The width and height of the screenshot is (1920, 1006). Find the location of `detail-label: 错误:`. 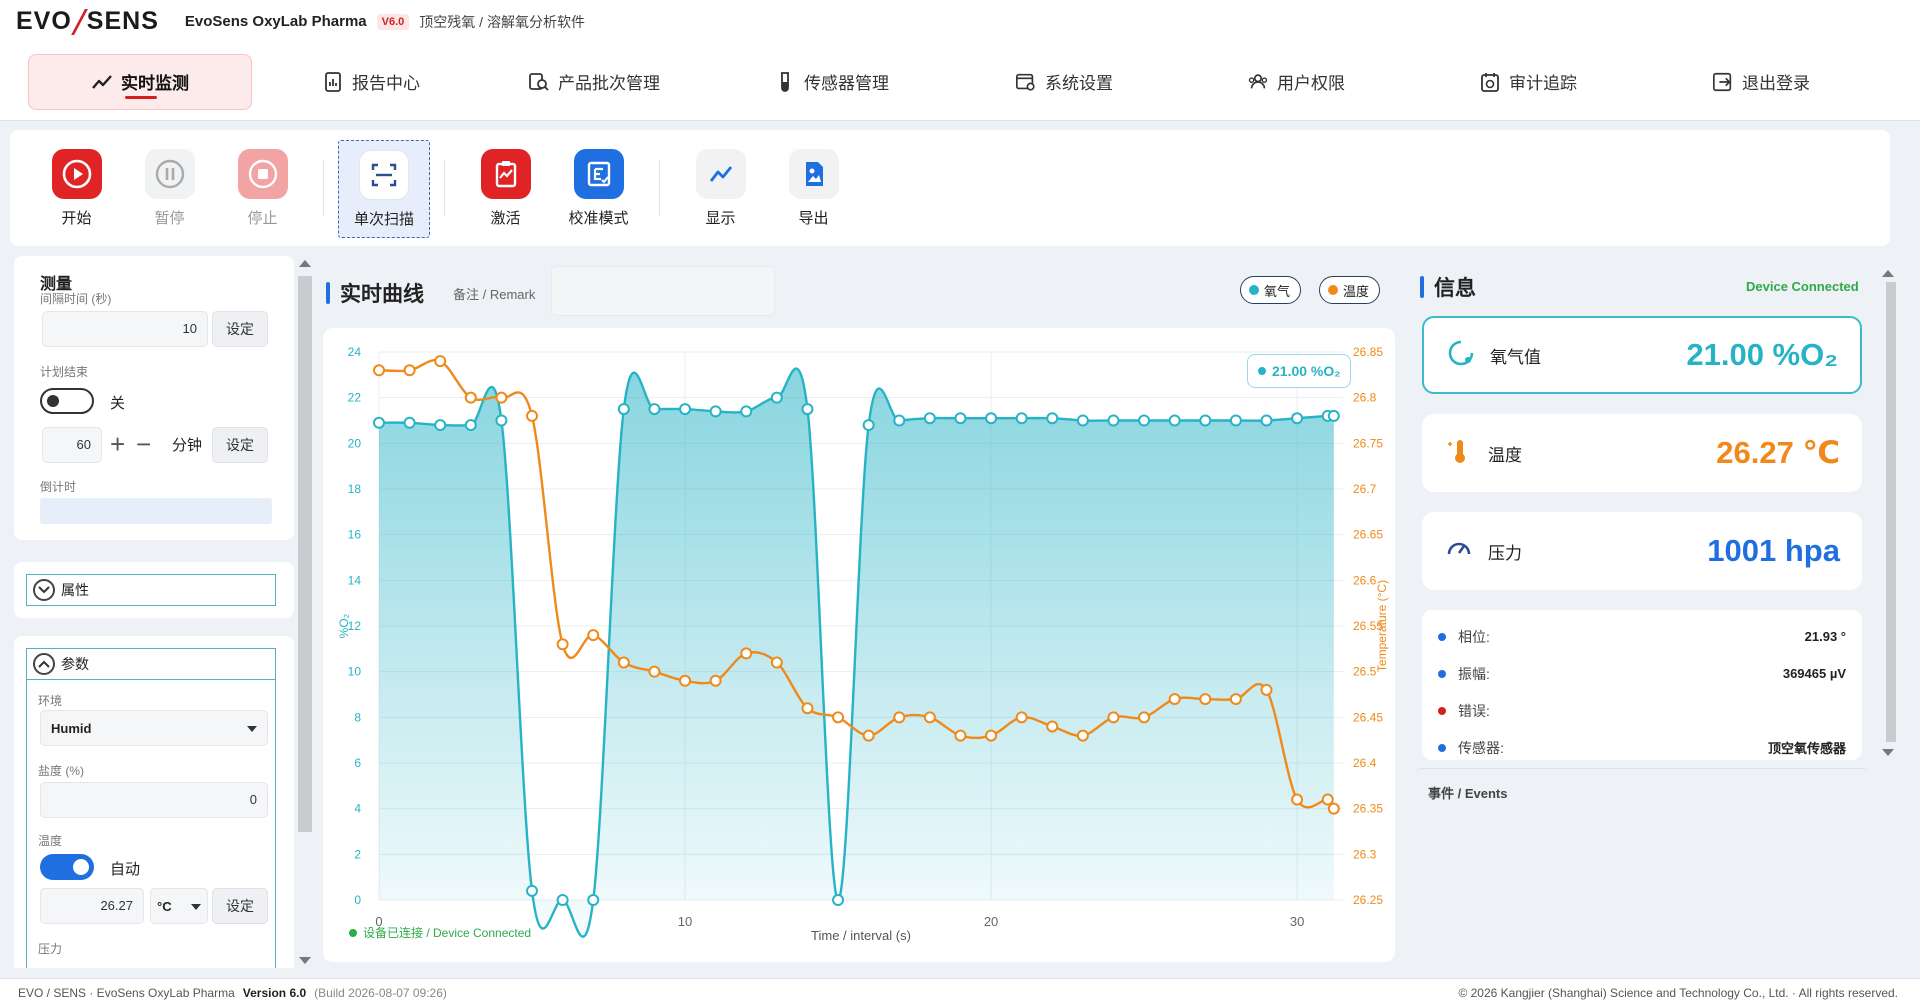

detail-label: 错误: is located at coordinates (1474, 710).